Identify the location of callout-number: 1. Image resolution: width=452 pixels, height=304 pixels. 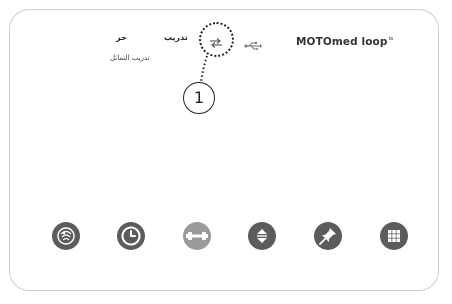
(199, 98).